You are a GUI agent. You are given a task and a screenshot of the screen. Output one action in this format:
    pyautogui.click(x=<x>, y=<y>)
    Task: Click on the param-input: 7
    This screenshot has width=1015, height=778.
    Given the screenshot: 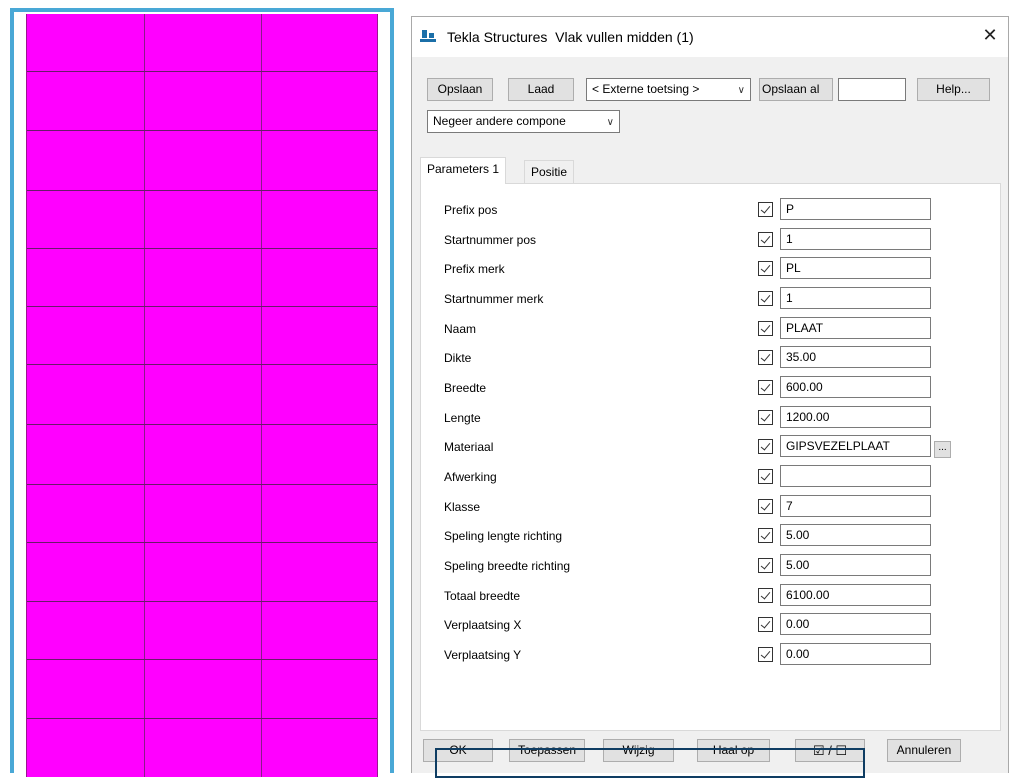 What is the action you would take?
    pyautogui.click(x=855, y=506)
    